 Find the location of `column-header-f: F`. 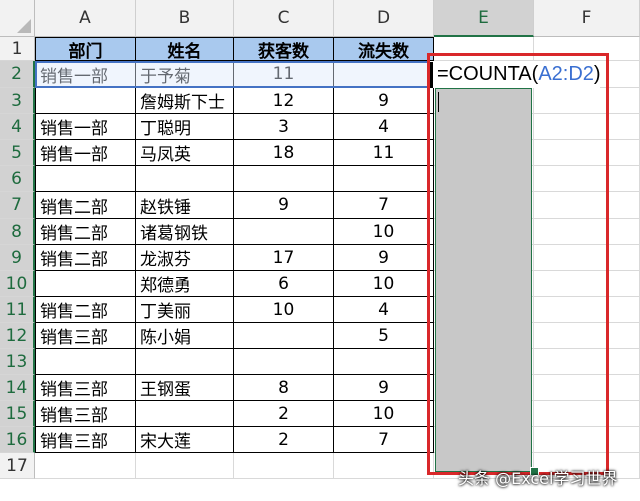

column-header-f: F is located at coordinates (587, 18).